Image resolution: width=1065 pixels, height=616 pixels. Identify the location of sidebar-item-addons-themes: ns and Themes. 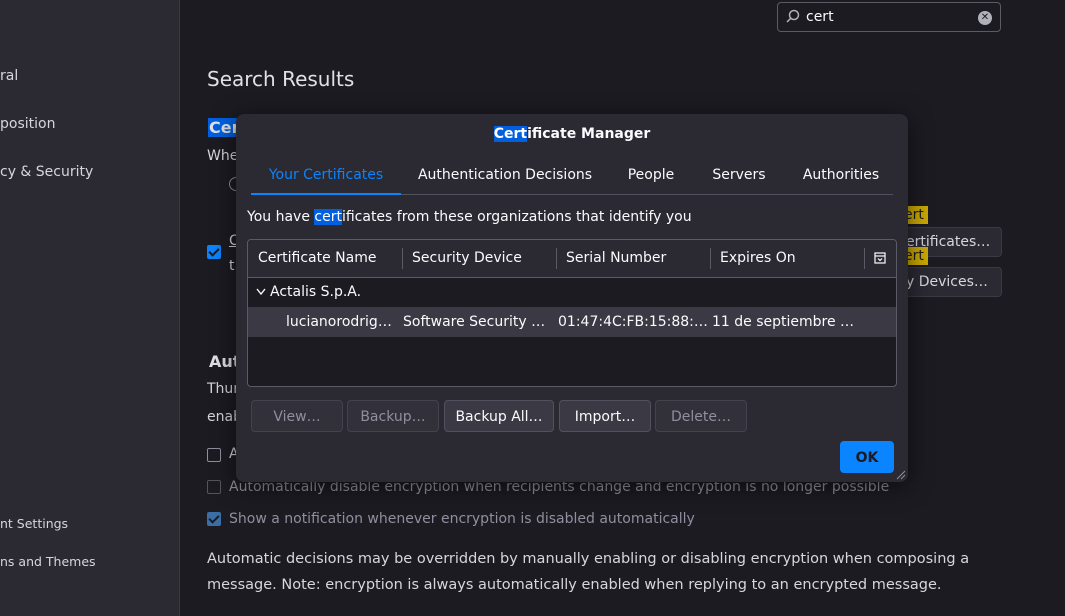
(48, 561).